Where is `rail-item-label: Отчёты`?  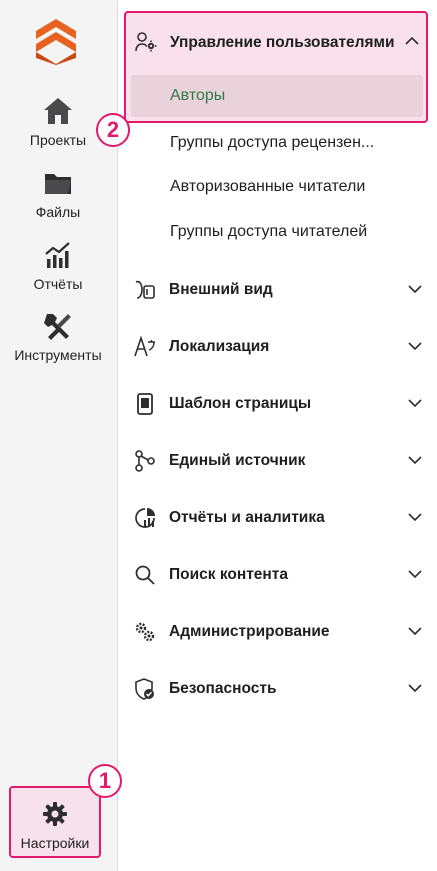
rail-item-label: Отчёты is located at coordinates (58, 284).